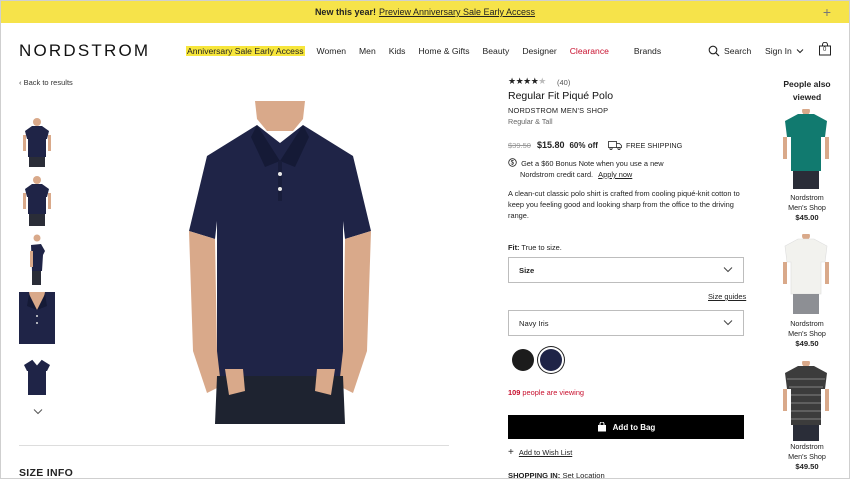 The width and height of the screenshot is (850, 479). Describe the element at coordinates (807, 217) in the screenshot. I see `rail-item-1-price: $45.00` at that location.